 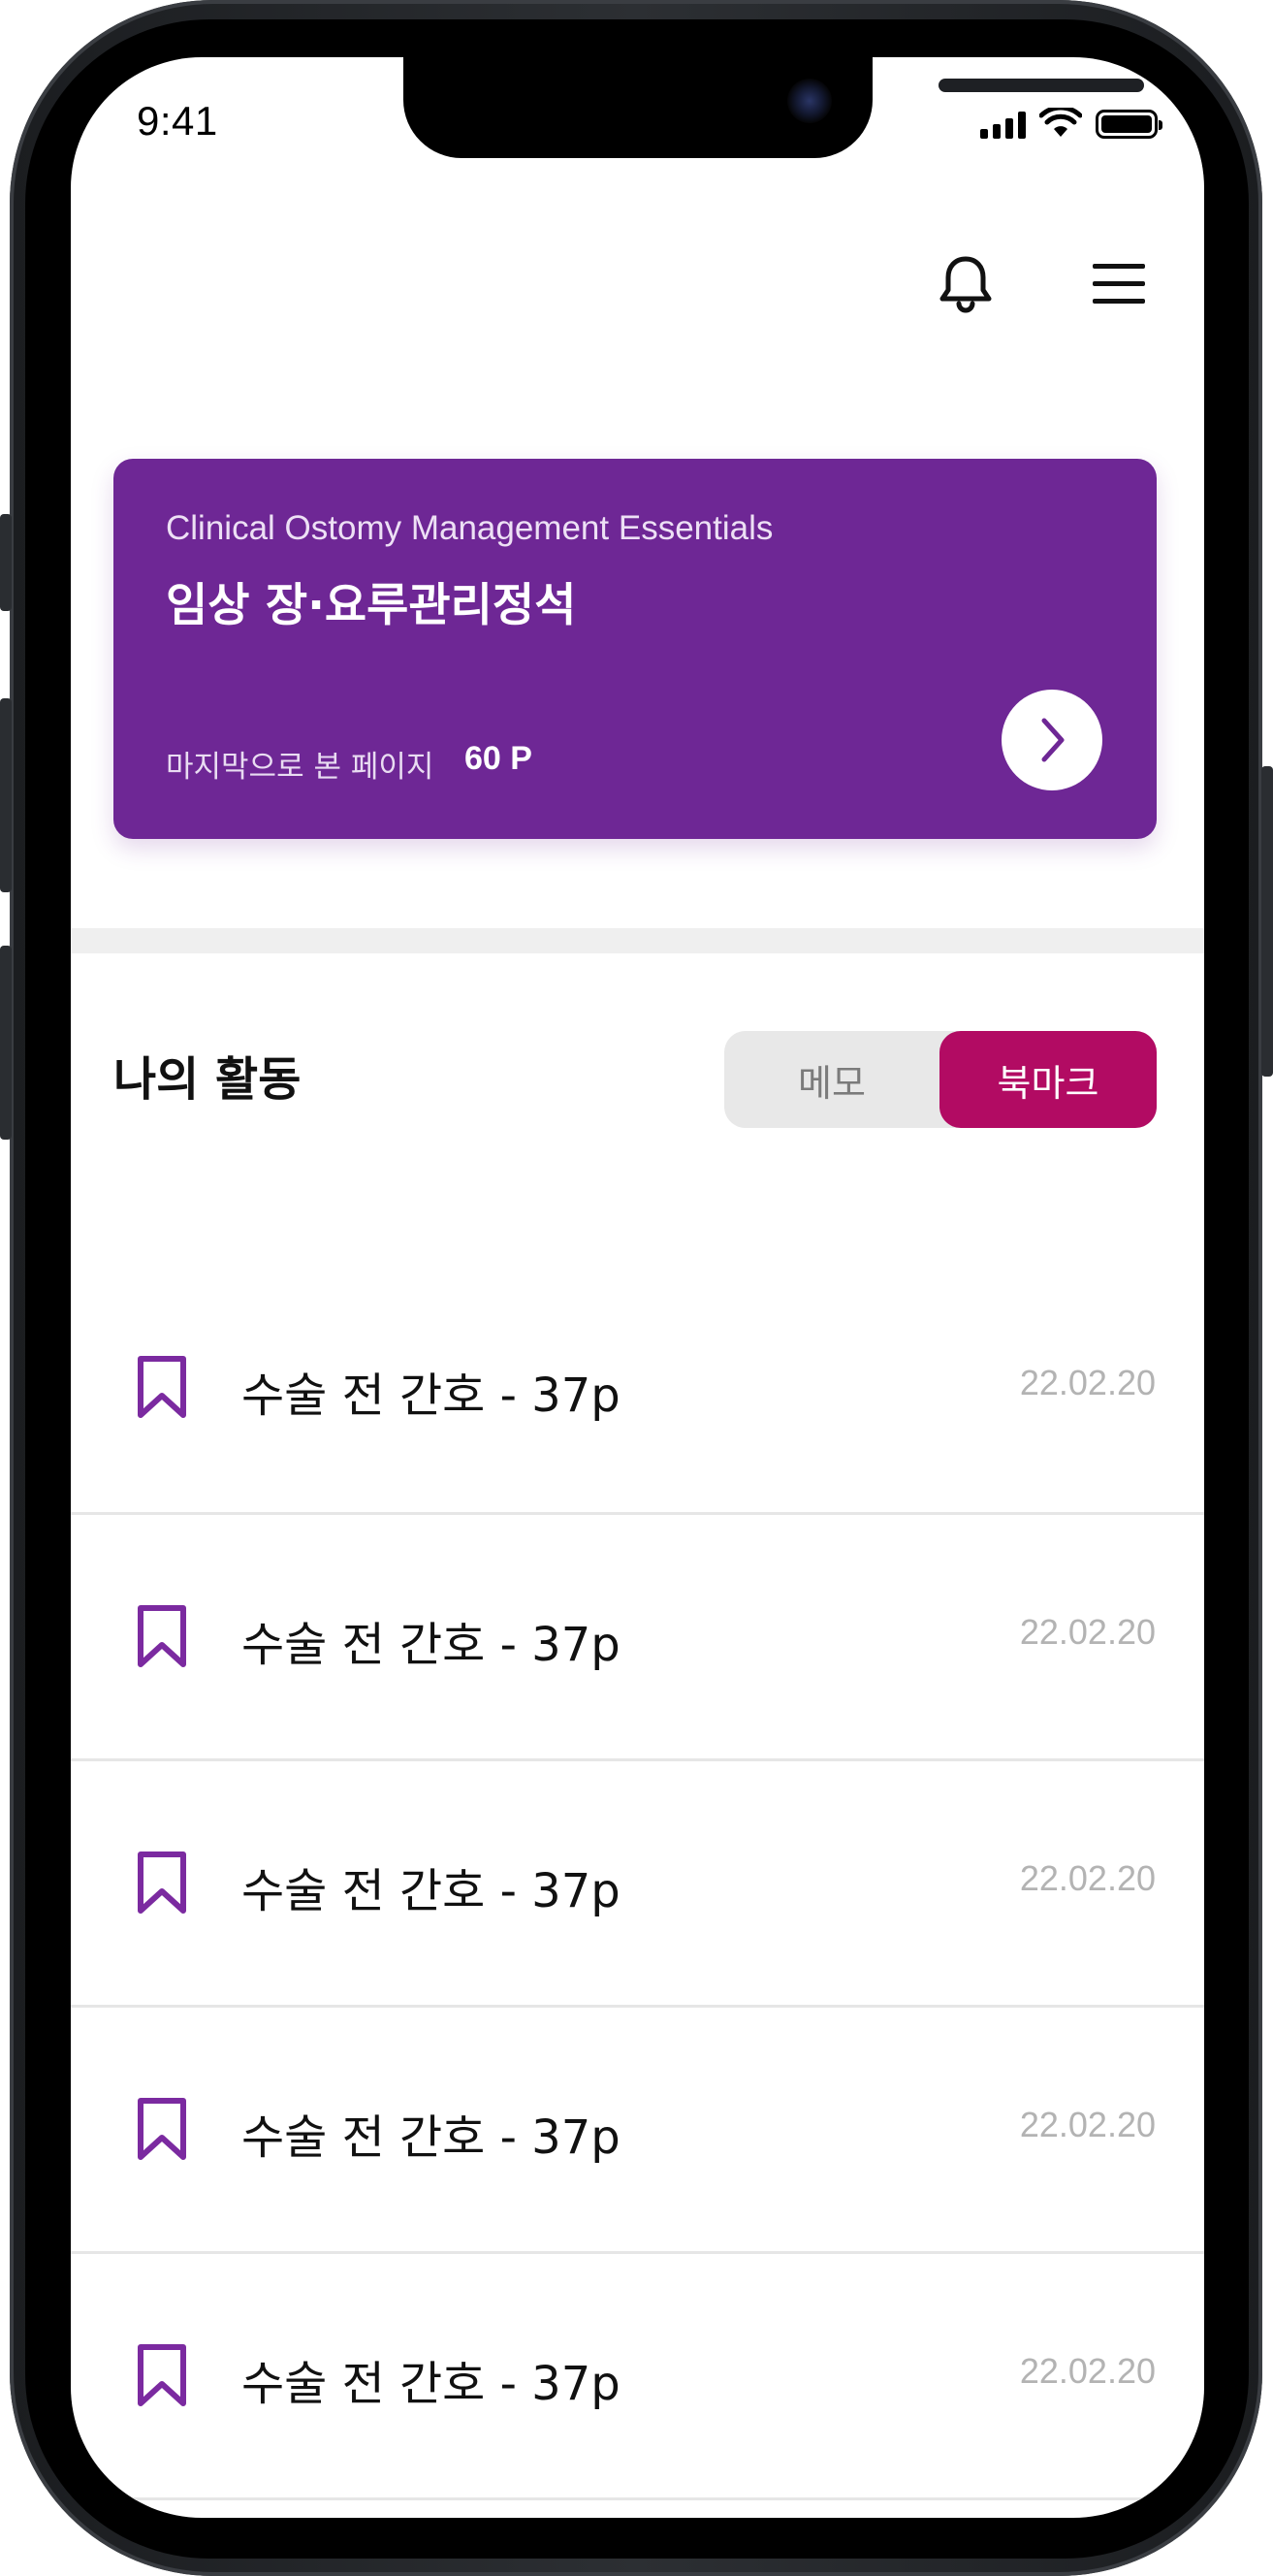 What do you see at coordinates (809, 101) in the screenshot?
I see `front-camera` at bounding box center [809, 101].